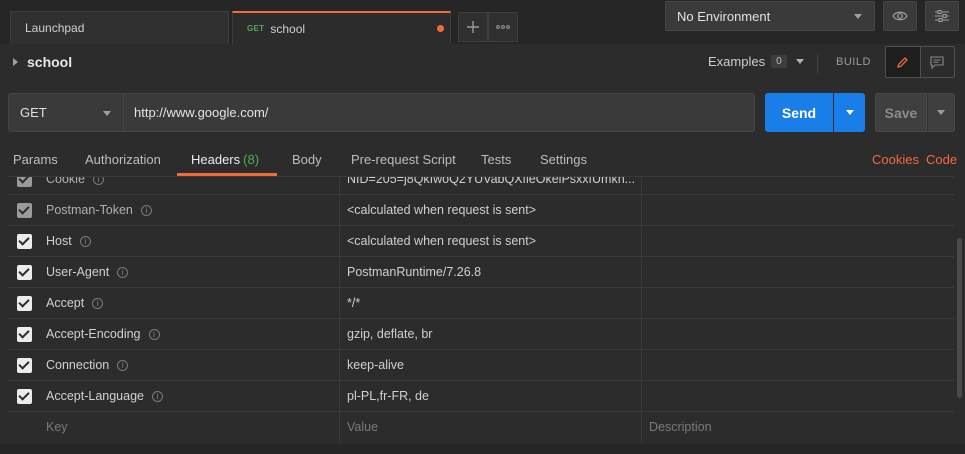 This screenshot has height=454, width=965. Describe the element at coordinates (938, 62) in the screenshot. I see `docs-mode-button` at that location.